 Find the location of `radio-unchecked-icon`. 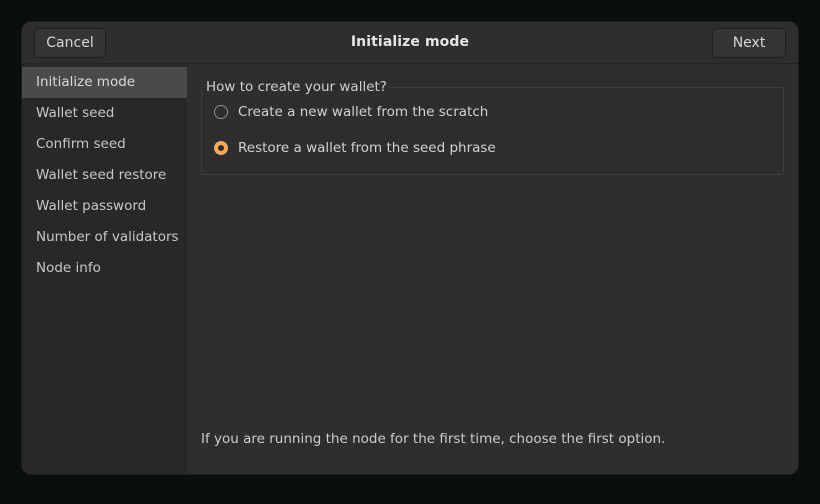

radio-unchecked-icon is located at coordinates (221, 112).